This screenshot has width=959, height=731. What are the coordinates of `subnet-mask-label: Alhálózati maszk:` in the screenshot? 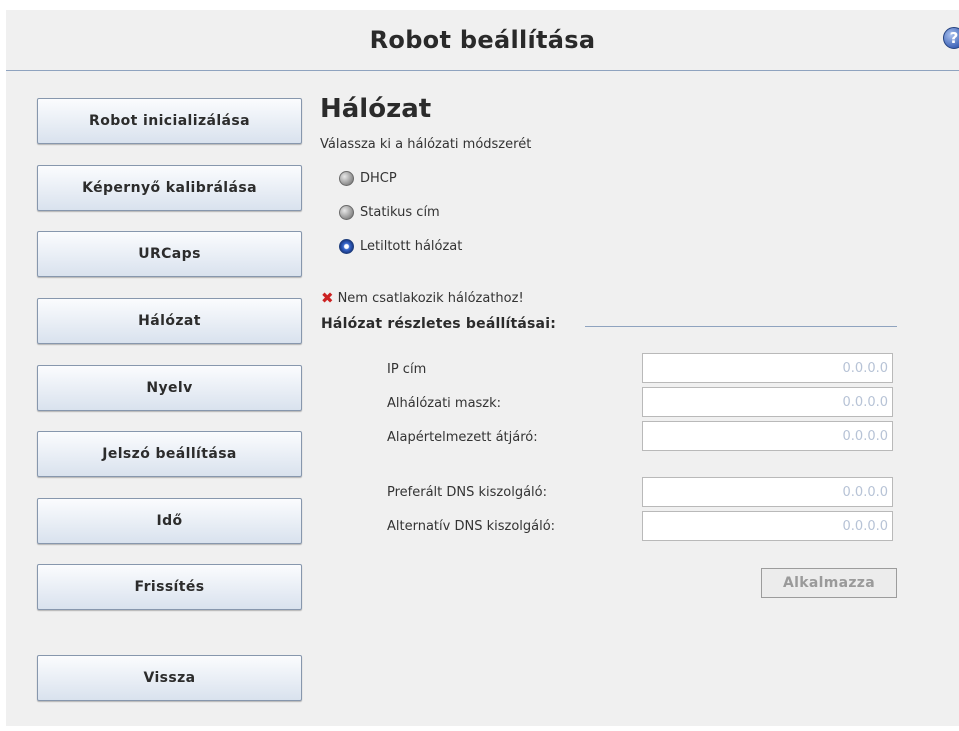 It's located at (444, 403).